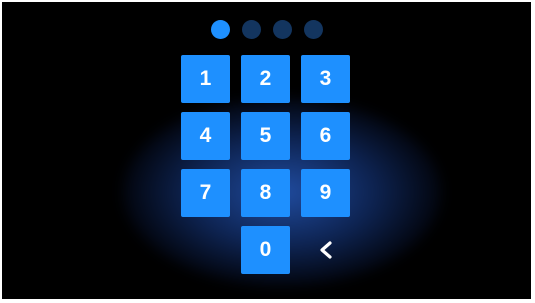 This screenshot has width=535, height=303. I want to click on key-2-button: 2, so click(265, 79).